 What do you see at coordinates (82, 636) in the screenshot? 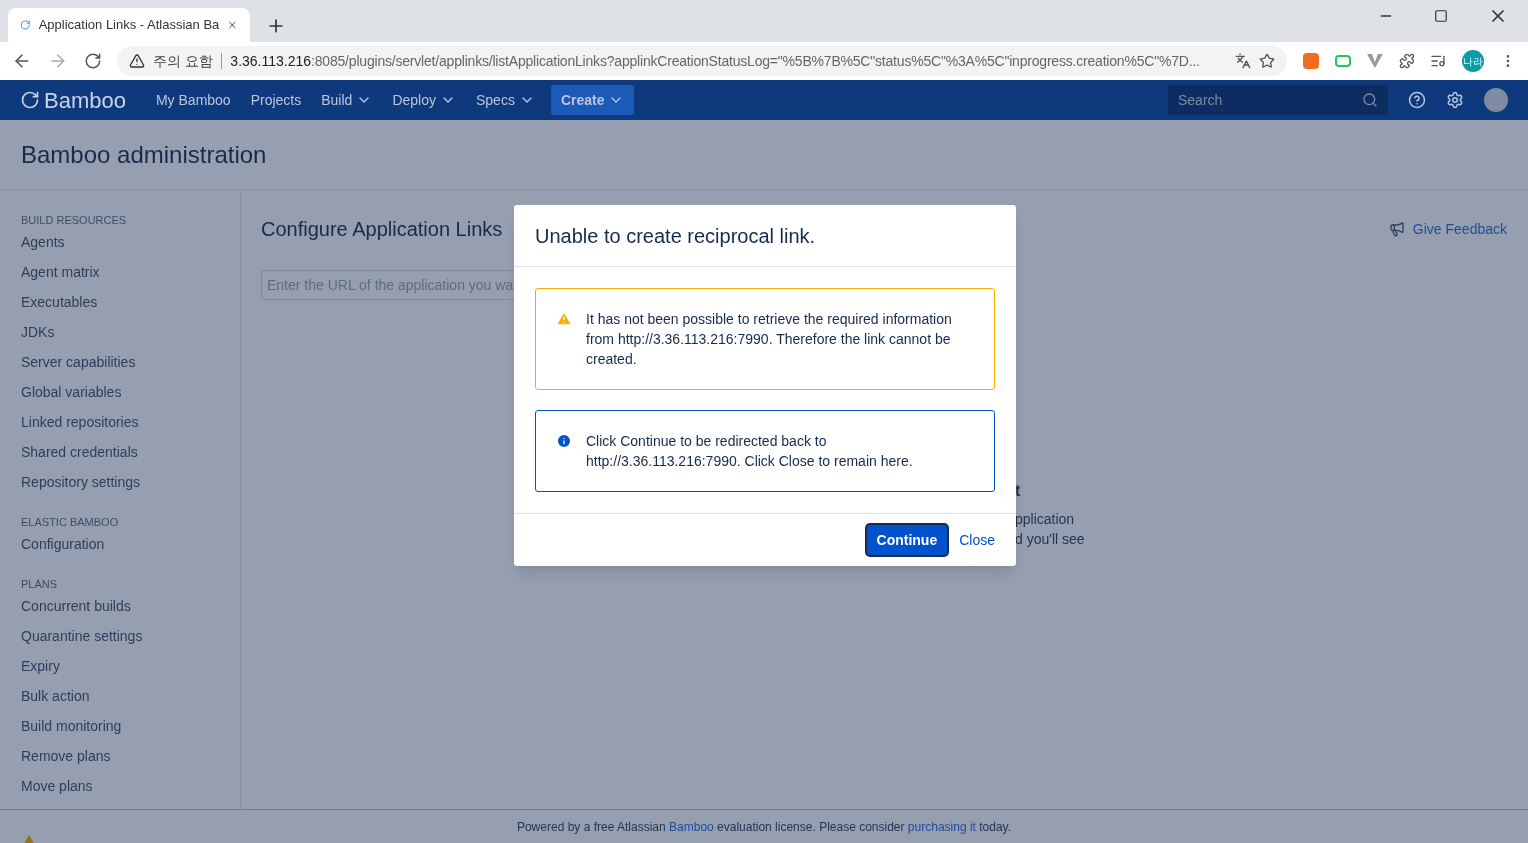
I see `sidebar-link: Quarantine settings` at bounding box center [82, 636].